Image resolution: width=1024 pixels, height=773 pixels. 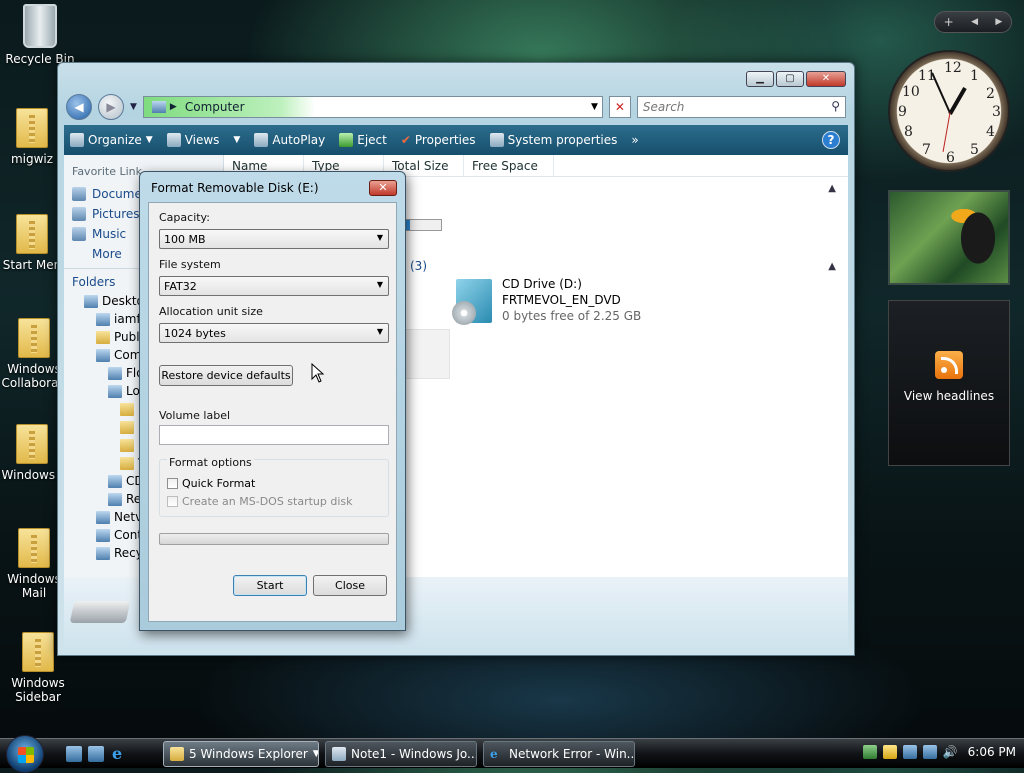 I want to click on desktop-icon-label: Windows Sidebar, so click(x=38, y=690).